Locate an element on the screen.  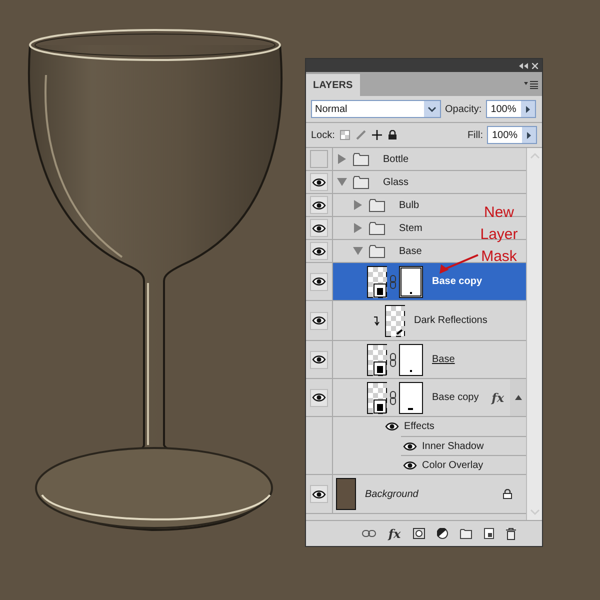
fill-label: Fill: is located at coordinates (475, 135).